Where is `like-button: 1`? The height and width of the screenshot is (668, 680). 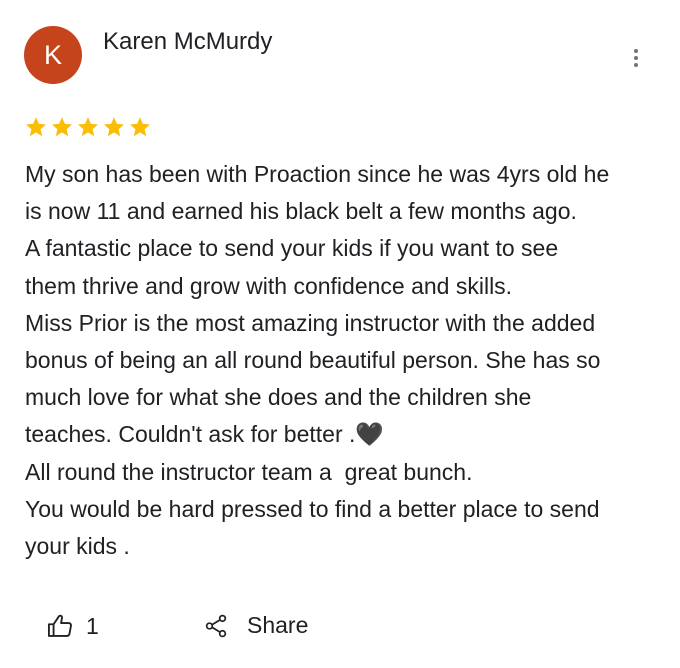
like-button: 1 is located at coordinates (72, 626).